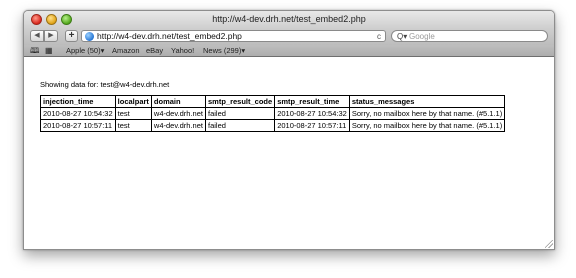 This screenshot has height=278, width=576. What do you see at coordinates (312, 101) in the screenshot?
I see `header-smtp-result-time: smtp_result_time` at bounding box center [312, 101].